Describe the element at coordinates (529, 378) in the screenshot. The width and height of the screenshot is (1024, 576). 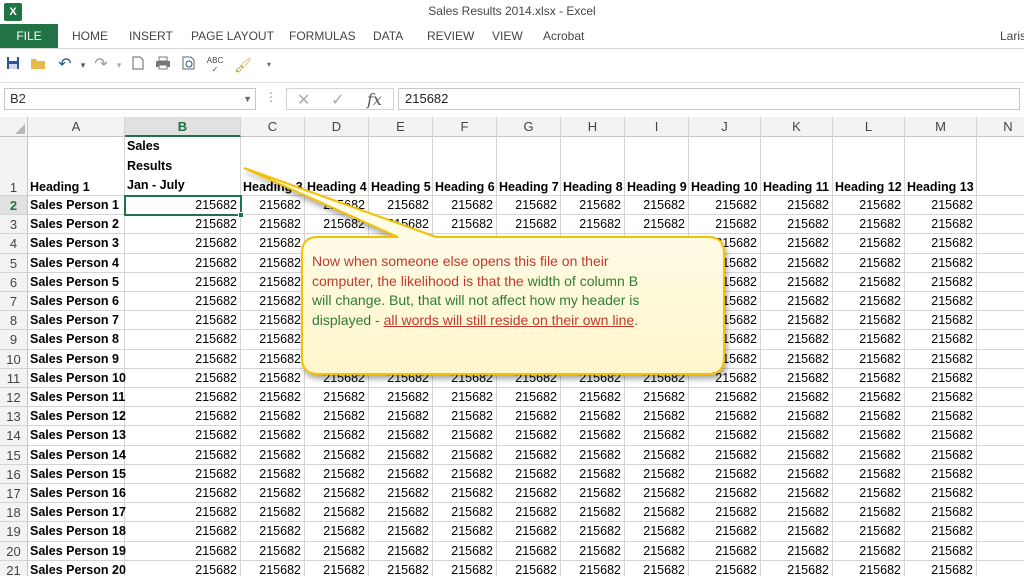
I see `cell-g11: 215682` at that location.